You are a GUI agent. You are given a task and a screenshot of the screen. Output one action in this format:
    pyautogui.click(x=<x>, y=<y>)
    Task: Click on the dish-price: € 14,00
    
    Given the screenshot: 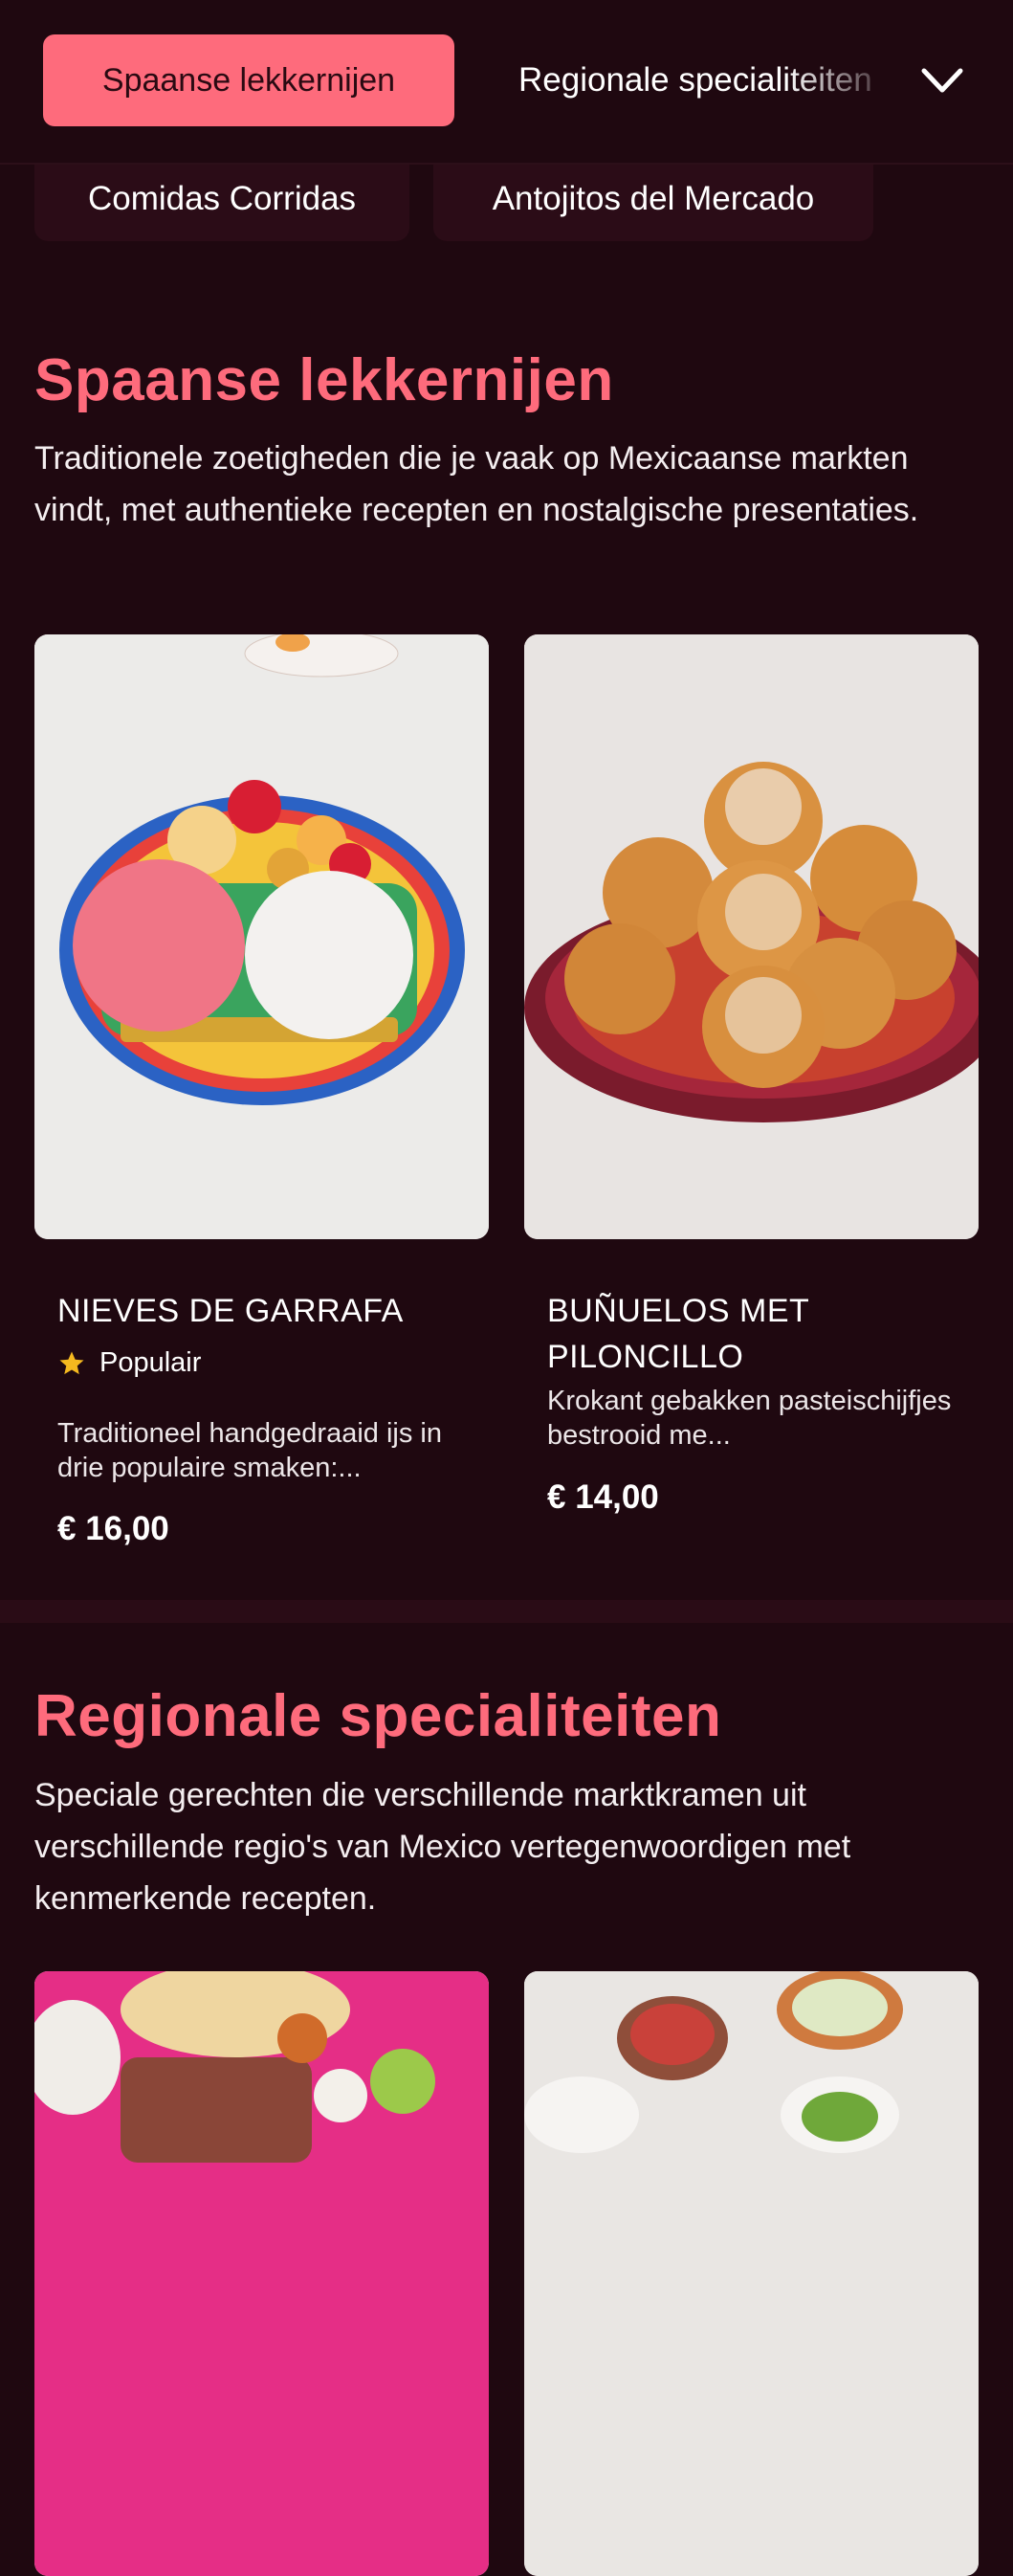 What is the action you would take?
    pyautogui.click(x=603, y=1497)
    